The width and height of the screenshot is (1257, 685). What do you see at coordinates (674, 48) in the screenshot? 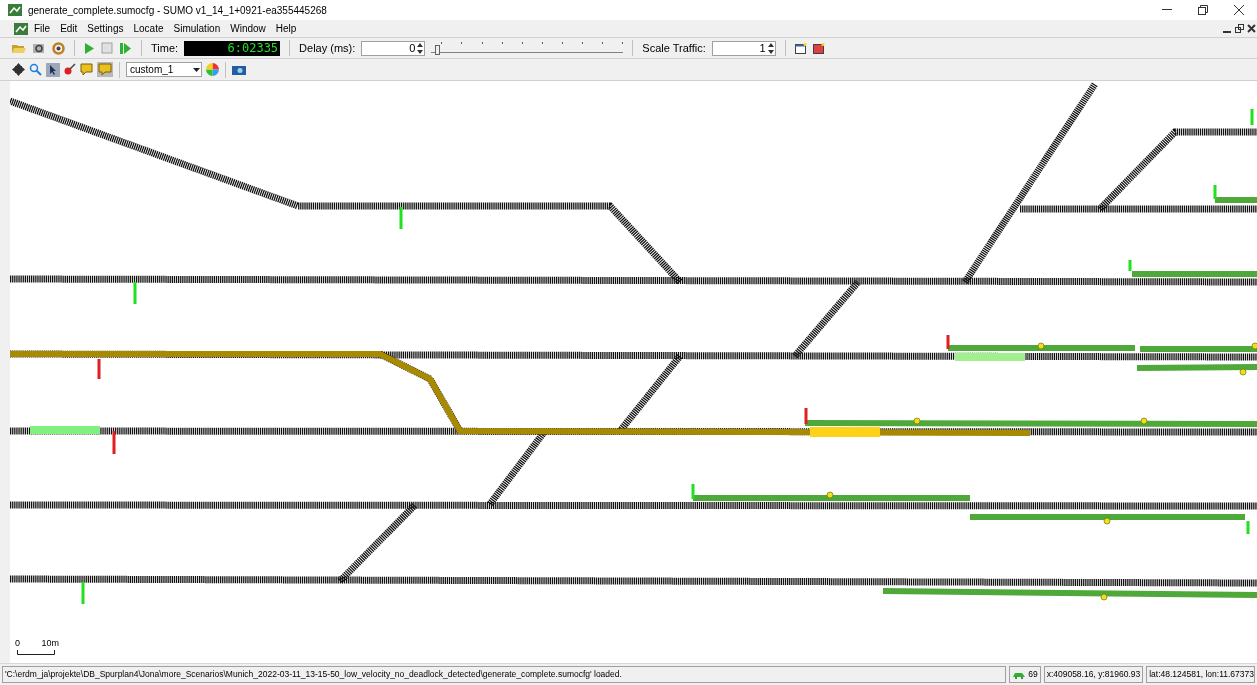
I see `scale-traffic-label: Scale Traffic:` at bounding box center [674, 48].